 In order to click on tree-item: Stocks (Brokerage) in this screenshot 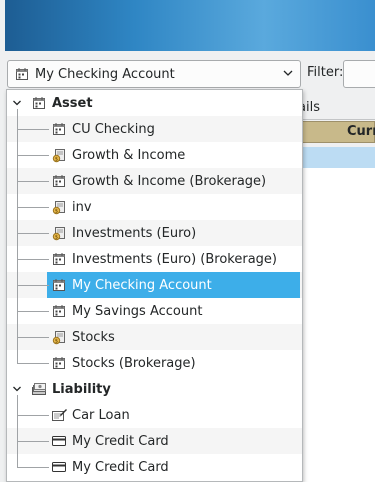, I will do `click(154, 363)`.